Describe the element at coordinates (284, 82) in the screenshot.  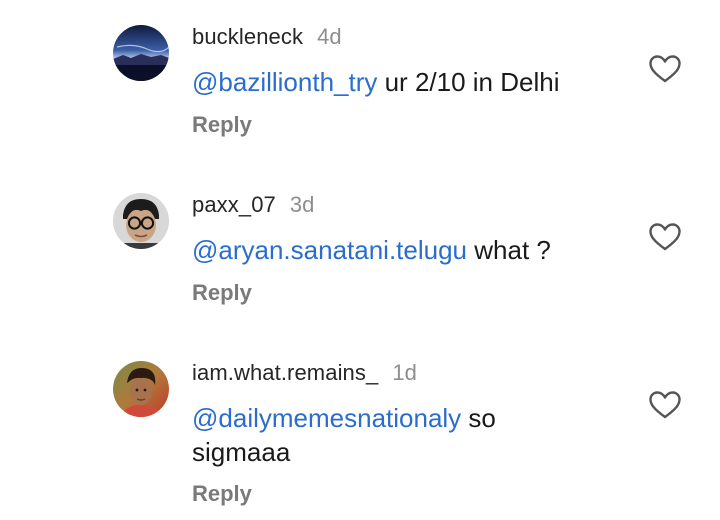
I see `mention-link: @bazillionth_try` at that location.